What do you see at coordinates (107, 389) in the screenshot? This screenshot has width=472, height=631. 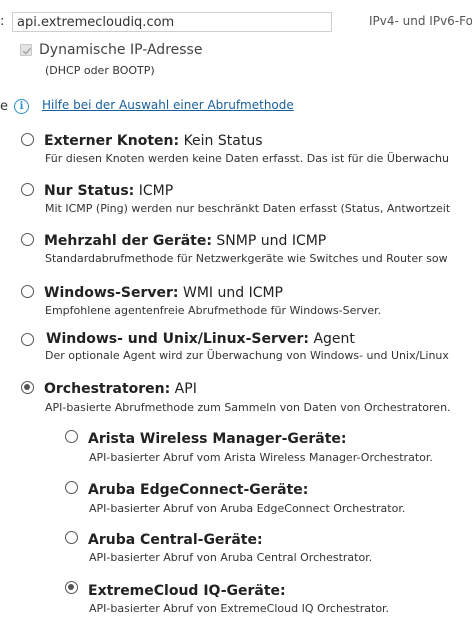 I see `polling-method-name: Orchestratoren:` at bounding box center [107, 389].